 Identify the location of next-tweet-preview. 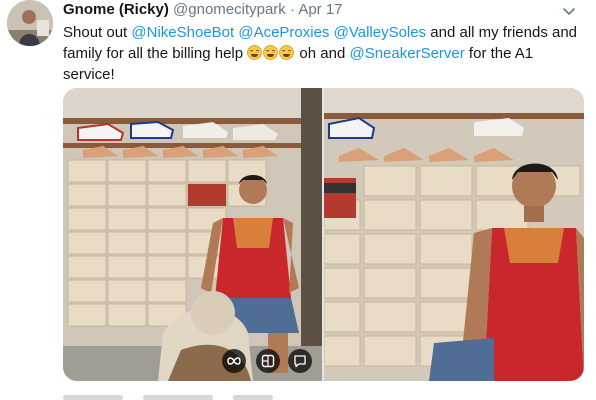
(323, 396).